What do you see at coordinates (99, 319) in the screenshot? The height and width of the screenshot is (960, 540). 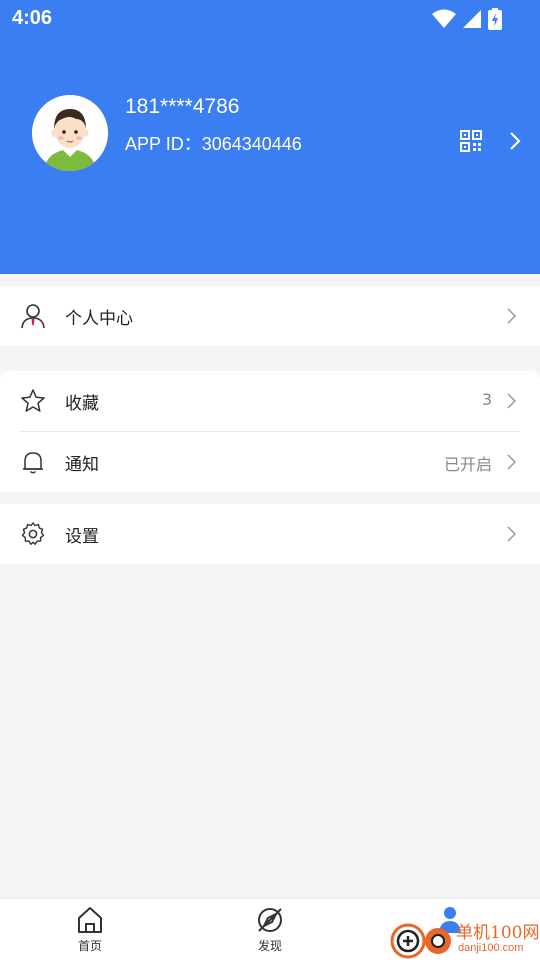 I see `menu-item-label: 个人中心` at bounding box center [99, 319].